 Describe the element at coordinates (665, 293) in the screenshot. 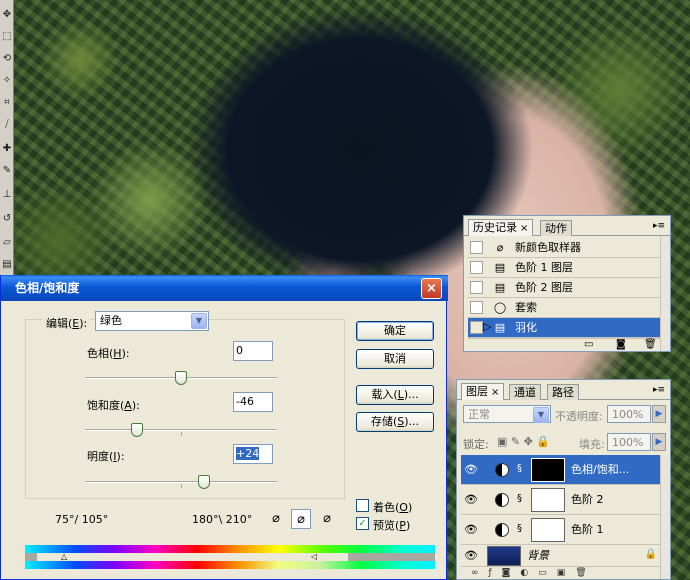

I see `history-scrollbar` at that location.